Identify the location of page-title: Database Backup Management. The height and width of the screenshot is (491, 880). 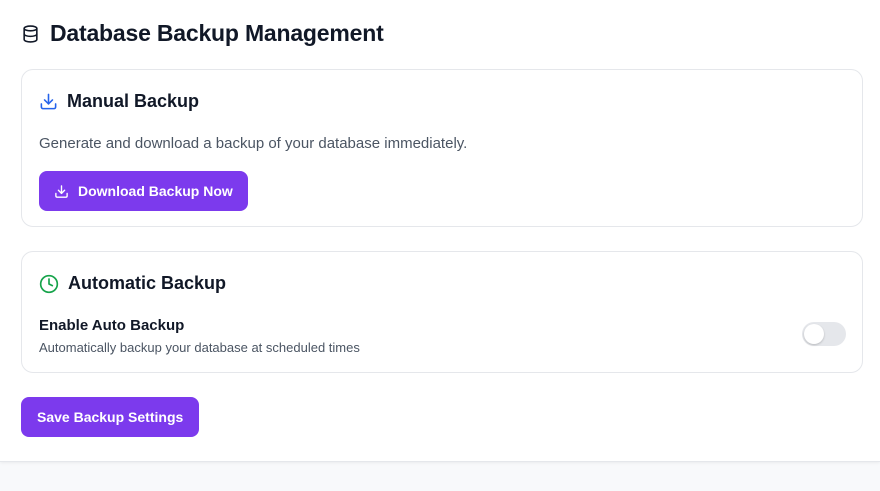
(217, 33).